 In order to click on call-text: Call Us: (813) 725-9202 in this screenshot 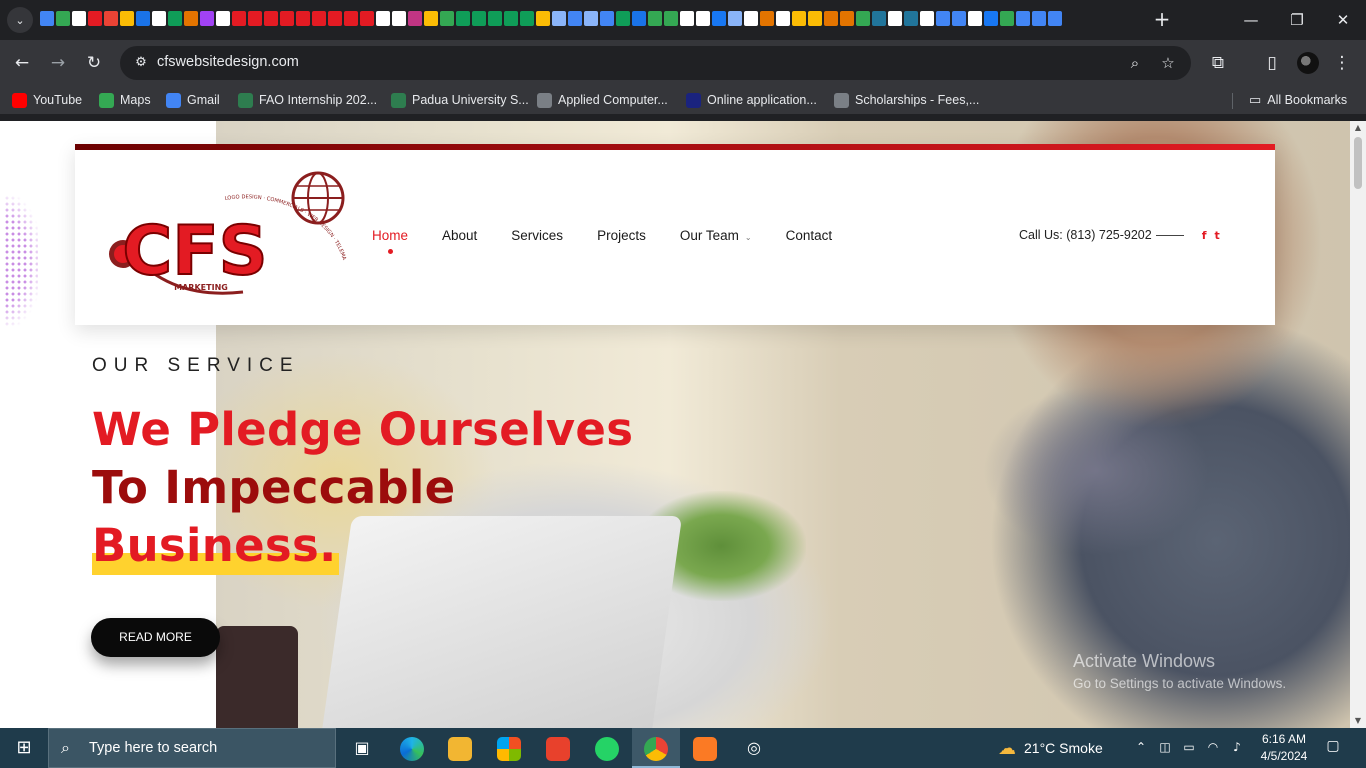, I will do `click(1085, 235)`.